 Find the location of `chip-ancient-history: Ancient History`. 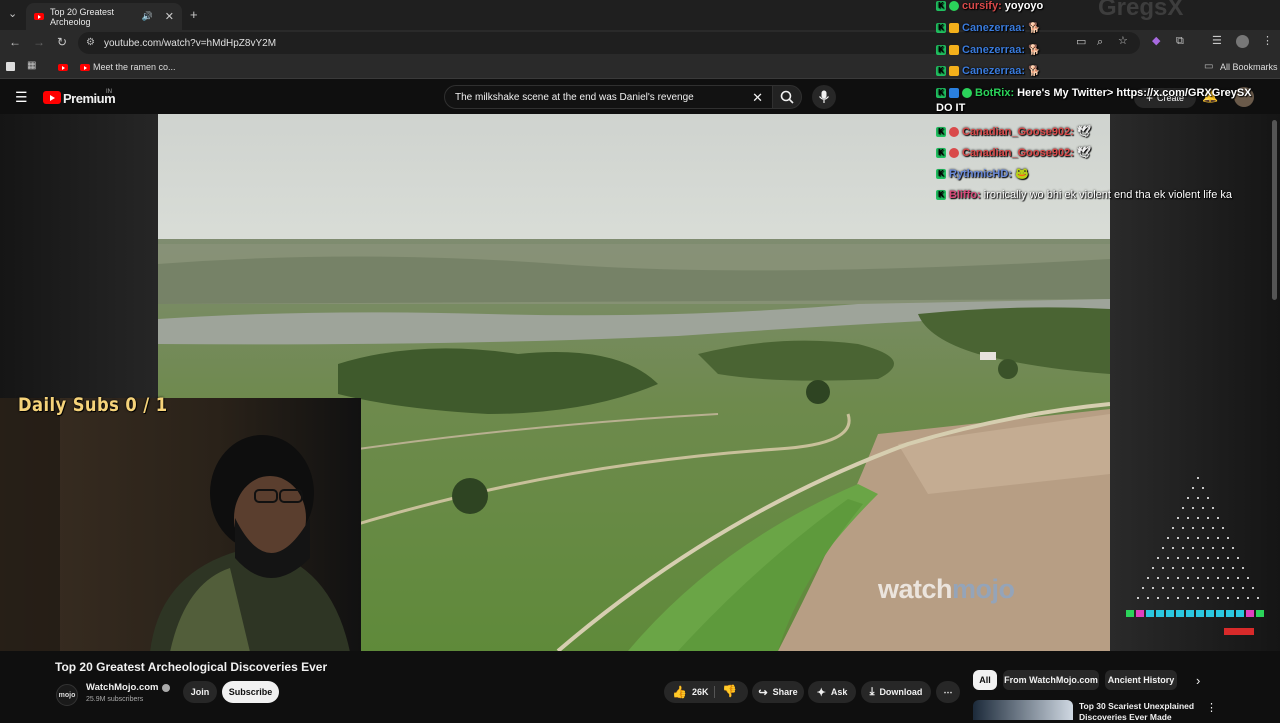

chip-ancient-history: Ancient History is located at coordinates (1141, 680).